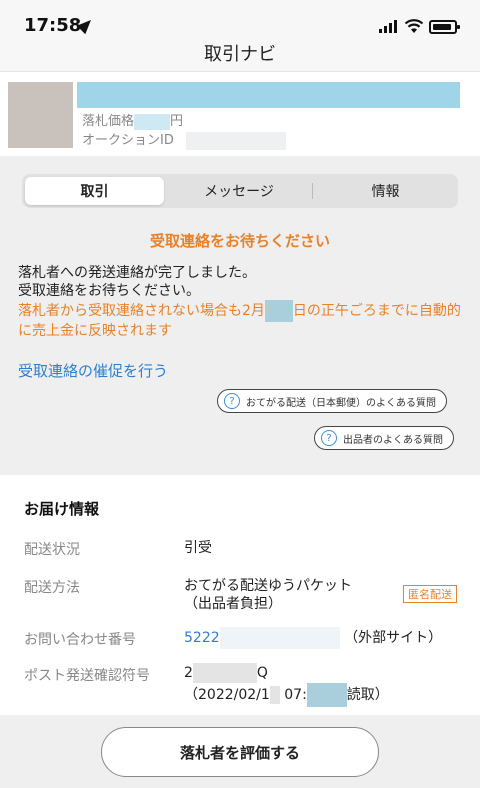 Image resolution: width=480 pixels, height=788 pixels. I want to click on auction-id-redacted, so click(236, 140).